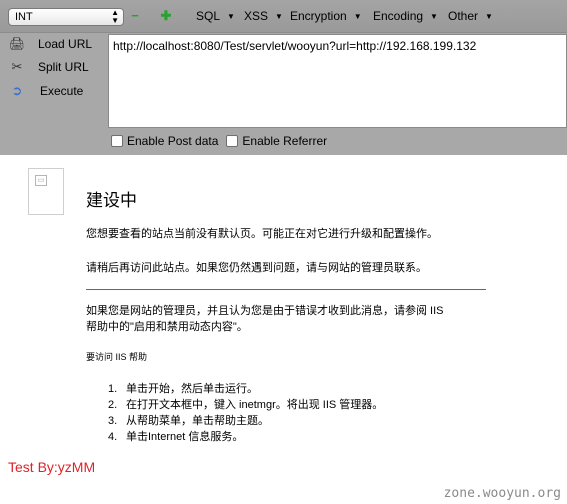 This screenshot has height=504, width=567. What do you see at coordinates (197, 421) in the screenshot?
I see `step-text: 从帮助菜单，单击帮助主题。` at bounding box center [197, 421].